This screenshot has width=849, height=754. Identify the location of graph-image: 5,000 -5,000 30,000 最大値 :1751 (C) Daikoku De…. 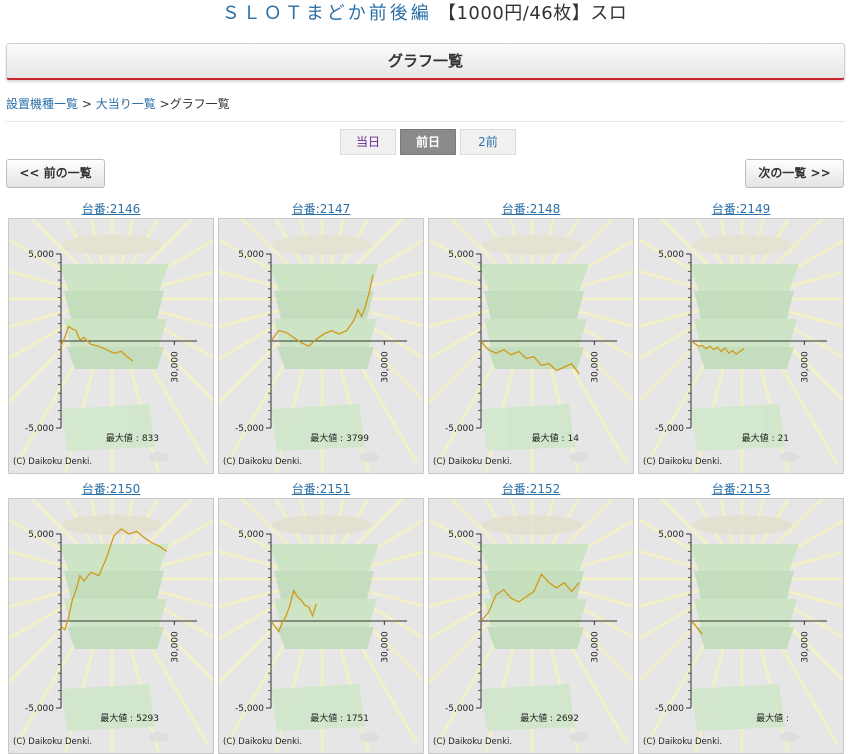
(321, 626).